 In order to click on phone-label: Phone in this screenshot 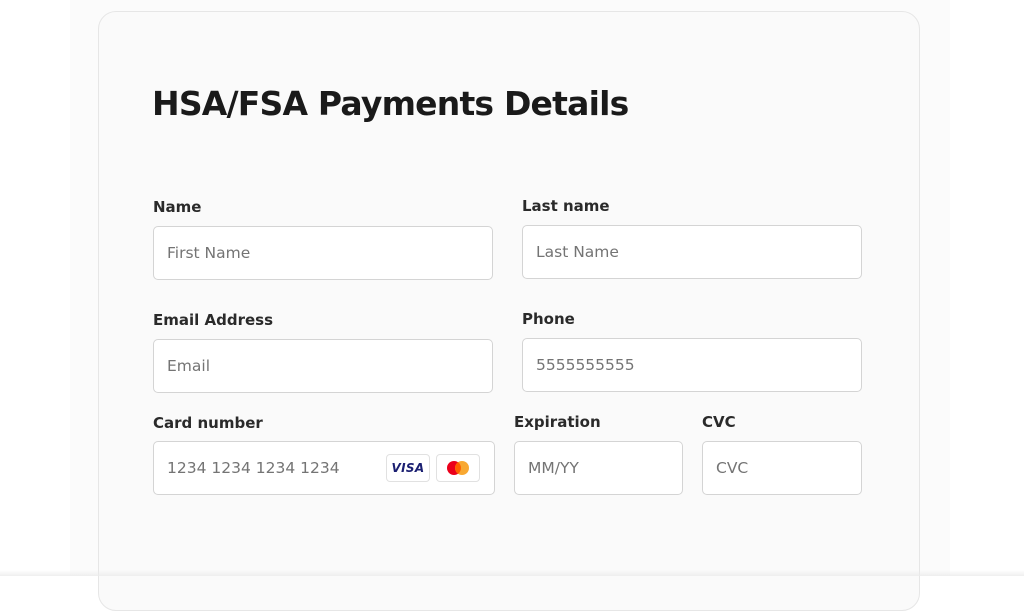, I will do `click(548, 319)`.